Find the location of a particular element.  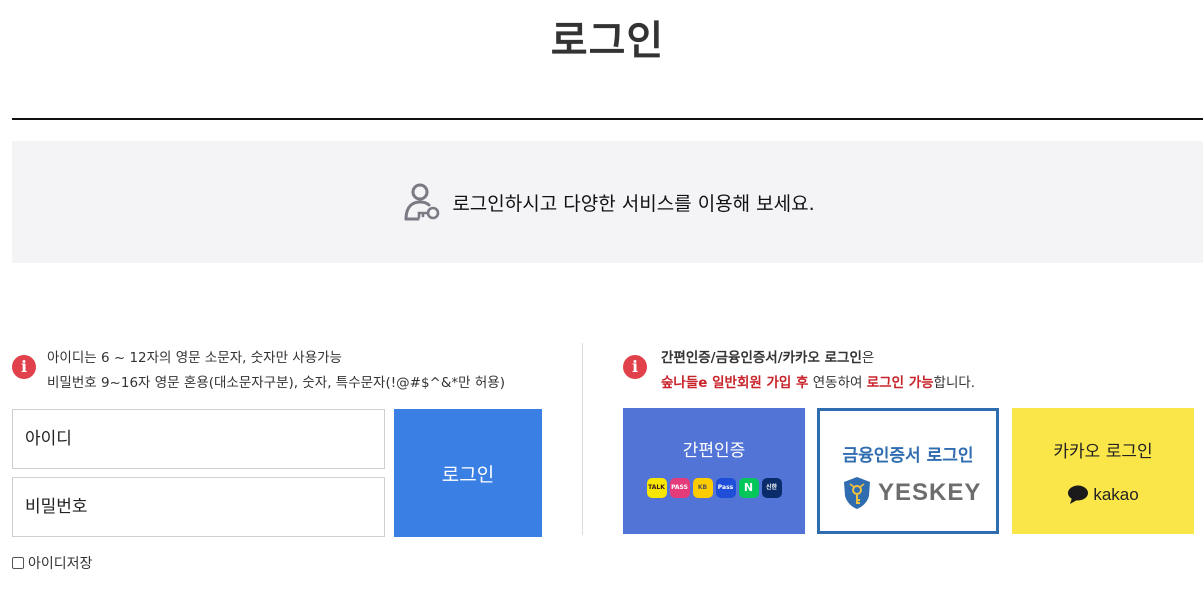

password-input: 비밀번호 is located at coordinates (198, 507).